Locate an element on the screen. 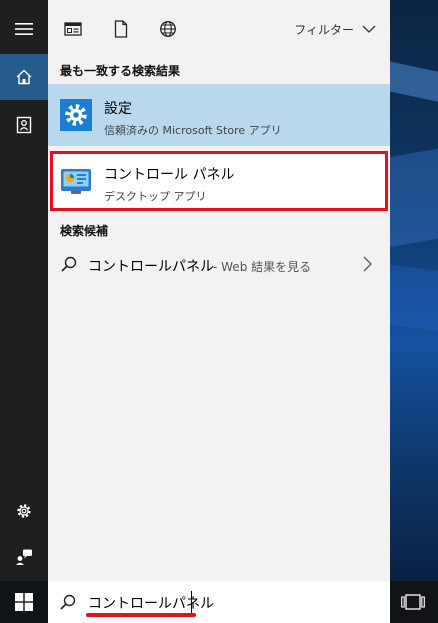 The height and width of the screenshot is (623, 438). feedback-icon is located at coordinates (24, 557).